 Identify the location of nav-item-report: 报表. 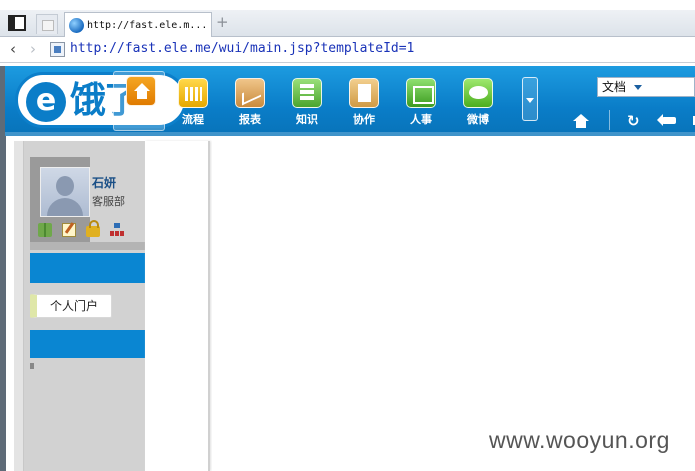
(250, 102).